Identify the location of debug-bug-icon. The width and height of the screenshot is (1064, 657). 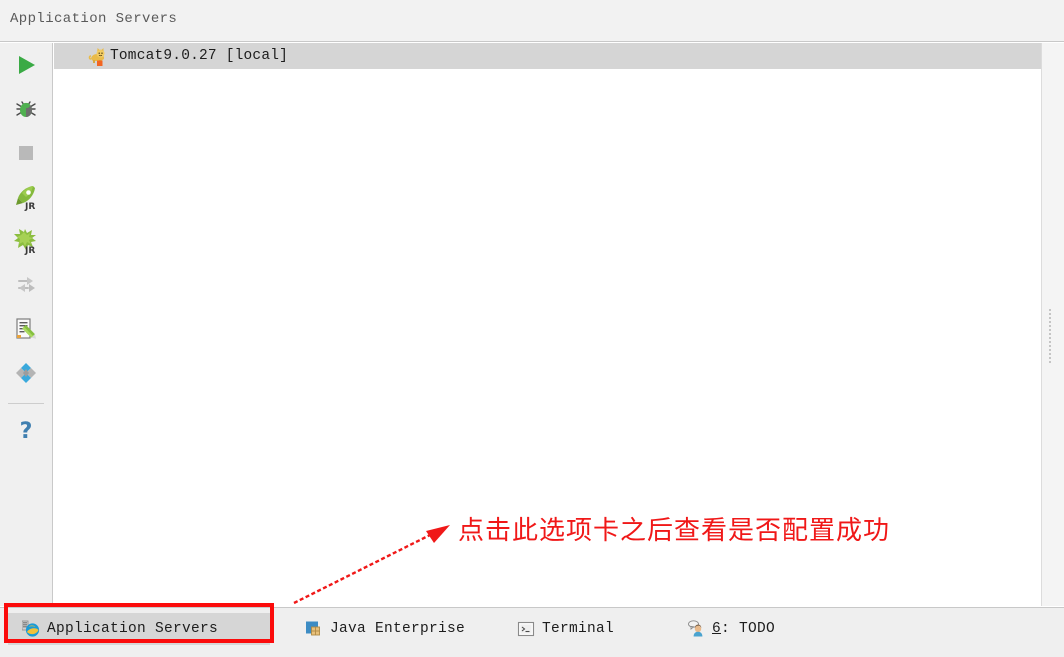
(26, 111).